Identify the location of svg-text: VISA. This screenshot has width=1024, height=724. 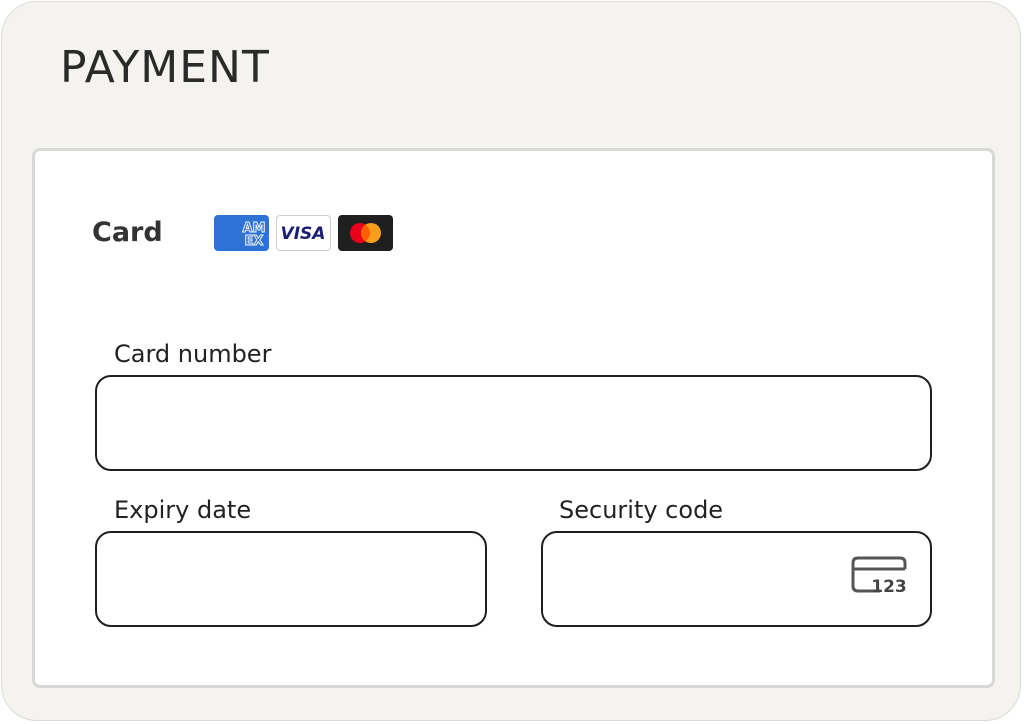
(303, 234).